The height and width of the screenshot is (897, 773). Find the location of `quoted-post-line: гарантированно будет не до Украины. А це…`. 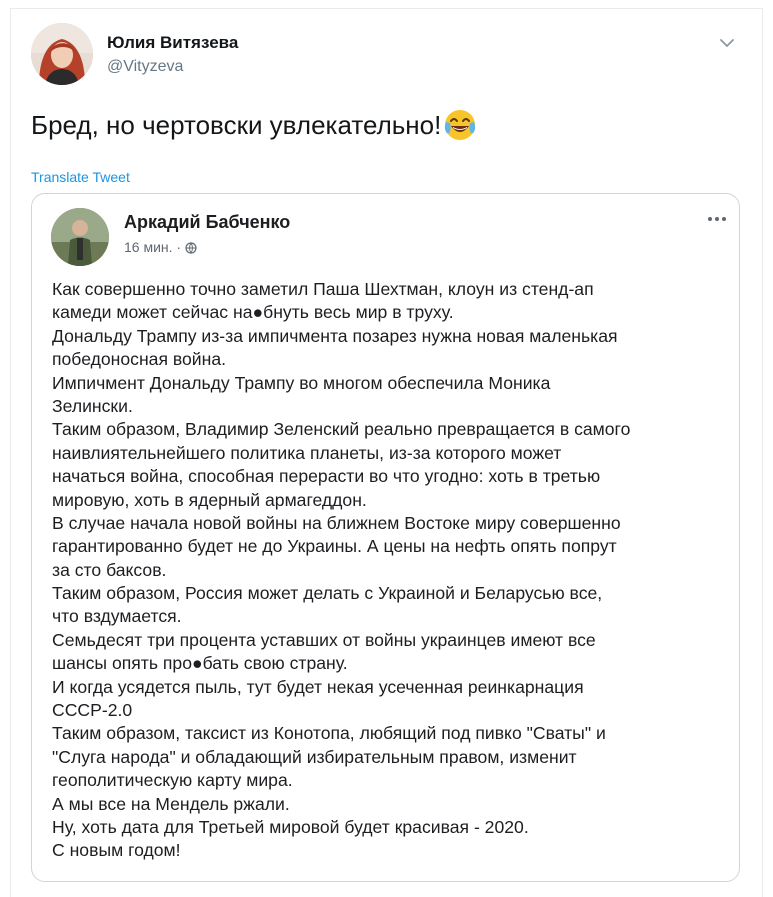

quoted-post-line: гарантированно будет не до Украины. А це… is located at coordinates (334, 546).